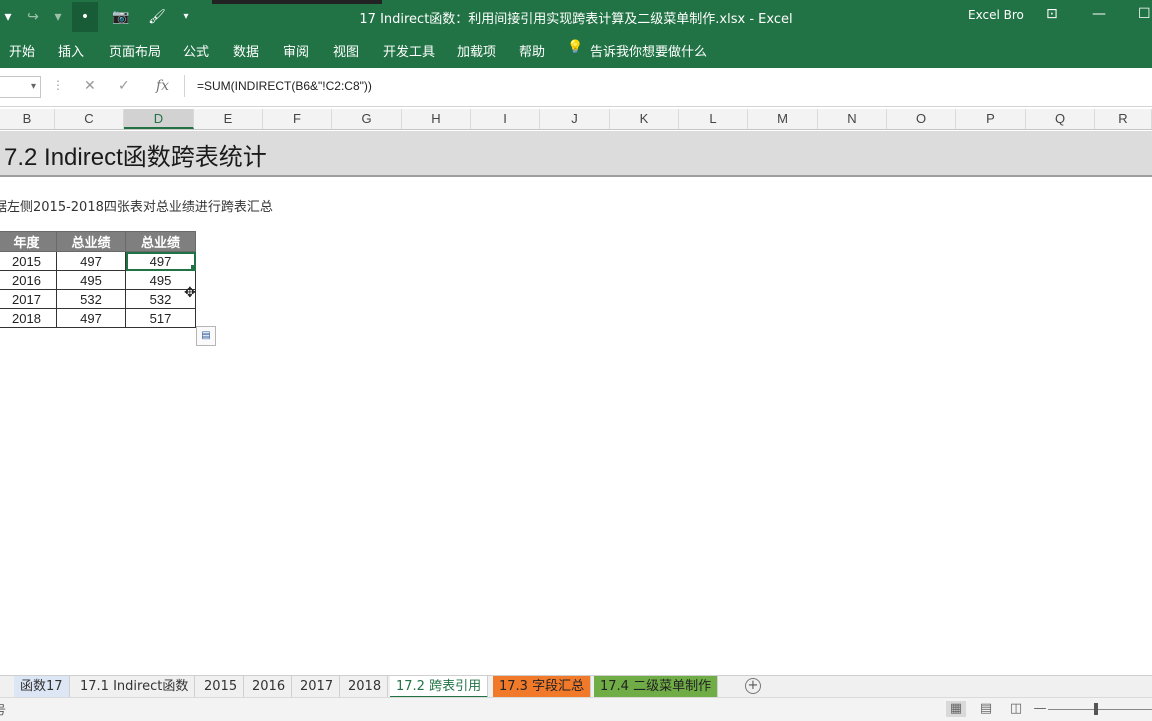 This screenshot has height=721, width=1152. Describe the element at coordinates (713, 119) in the screenshot. I see `column-header: L` at that location.